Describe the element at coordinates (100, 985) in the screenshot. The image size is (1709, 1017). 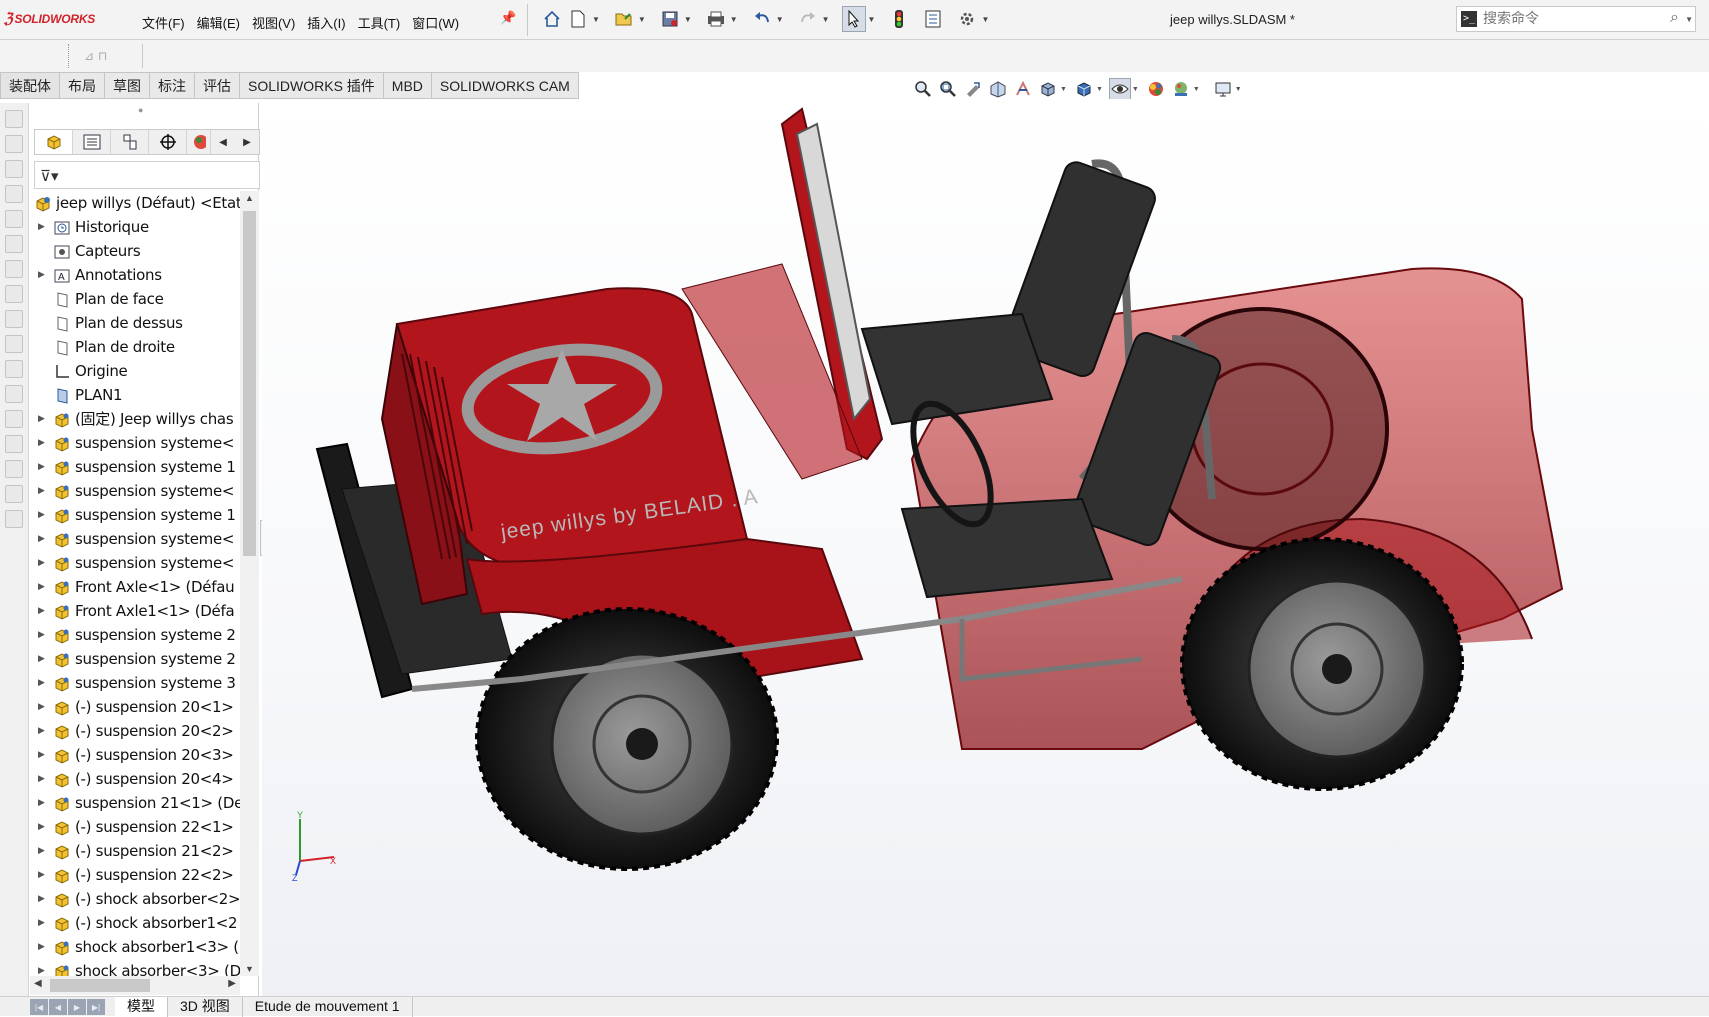
I see `scroll-thumb-horizontal` at that location.